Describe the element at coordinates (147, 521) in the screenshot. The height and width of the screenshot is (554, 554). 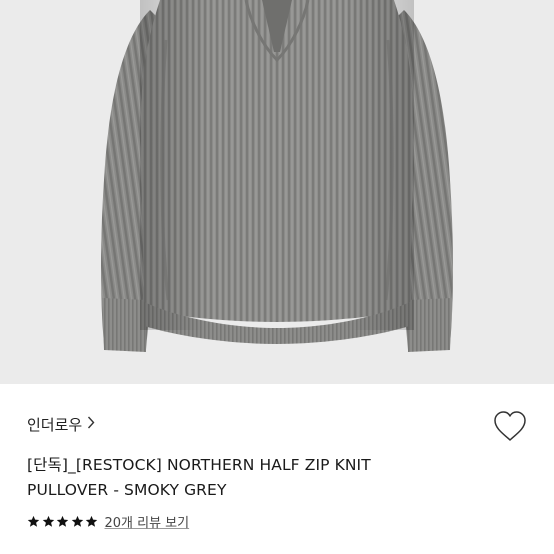
I see `review-link: 20개 리뷰 보기` at that location.